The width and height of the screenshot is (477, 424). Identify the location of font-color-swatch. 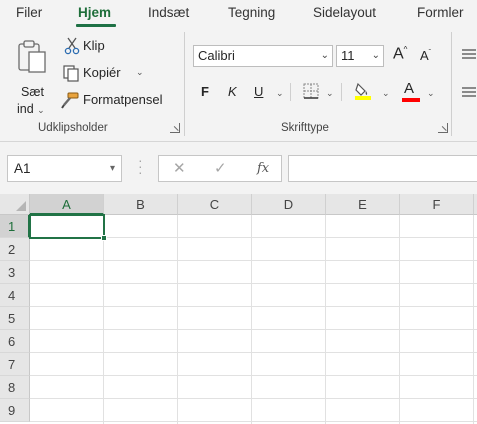
(411, 100).